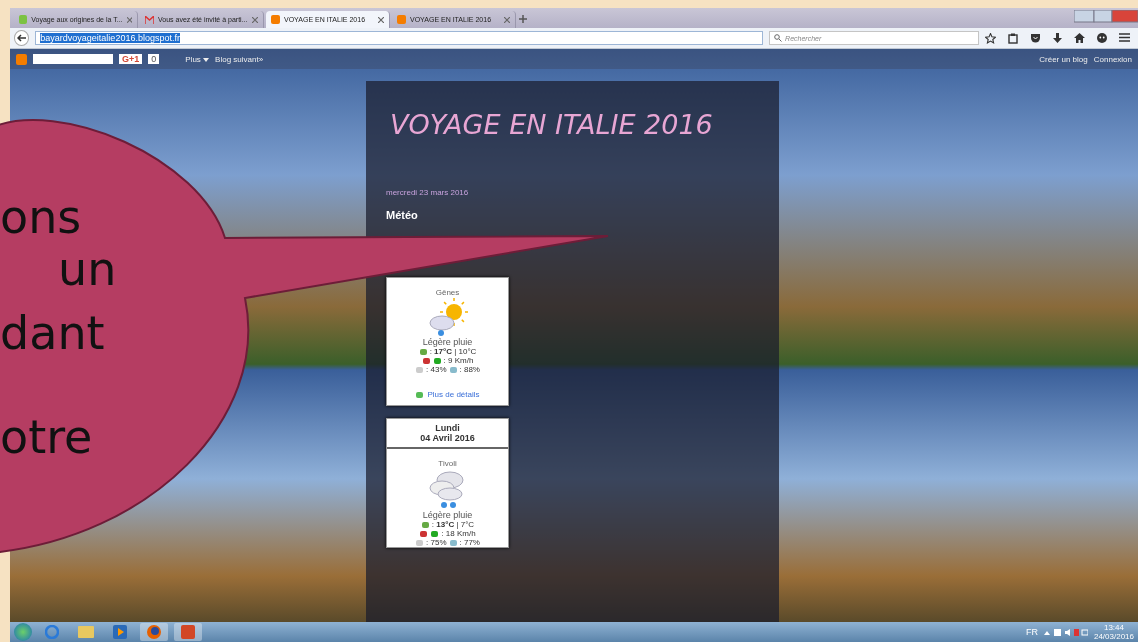 The image size is (1138, 642). What do you see at coordinates (447, 428) in the screenshot?
I see `forecast-day: Lundi` at bounding box center [447, 428].